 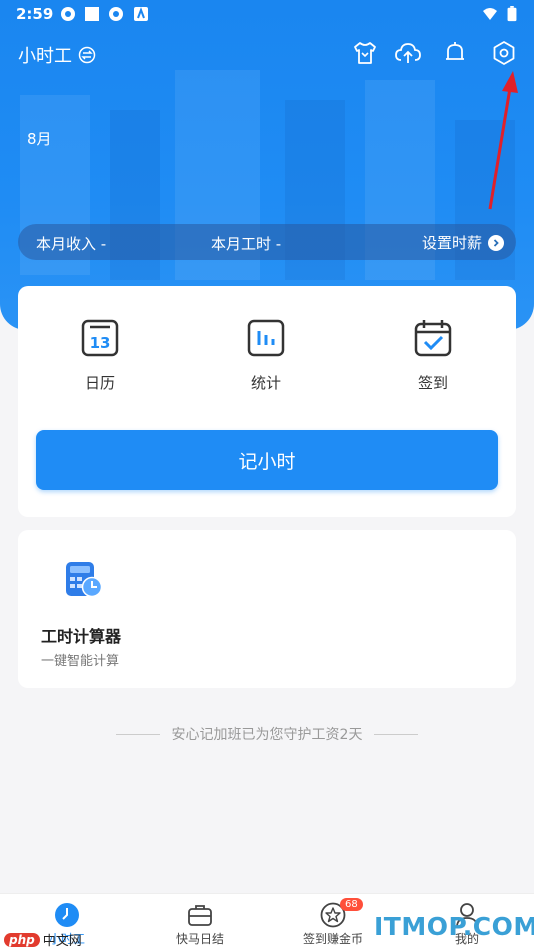 What do you see at coordinates (351, 904) in the screenshot?
I see `coin-badge: 68` at bounding box center [351, 904].